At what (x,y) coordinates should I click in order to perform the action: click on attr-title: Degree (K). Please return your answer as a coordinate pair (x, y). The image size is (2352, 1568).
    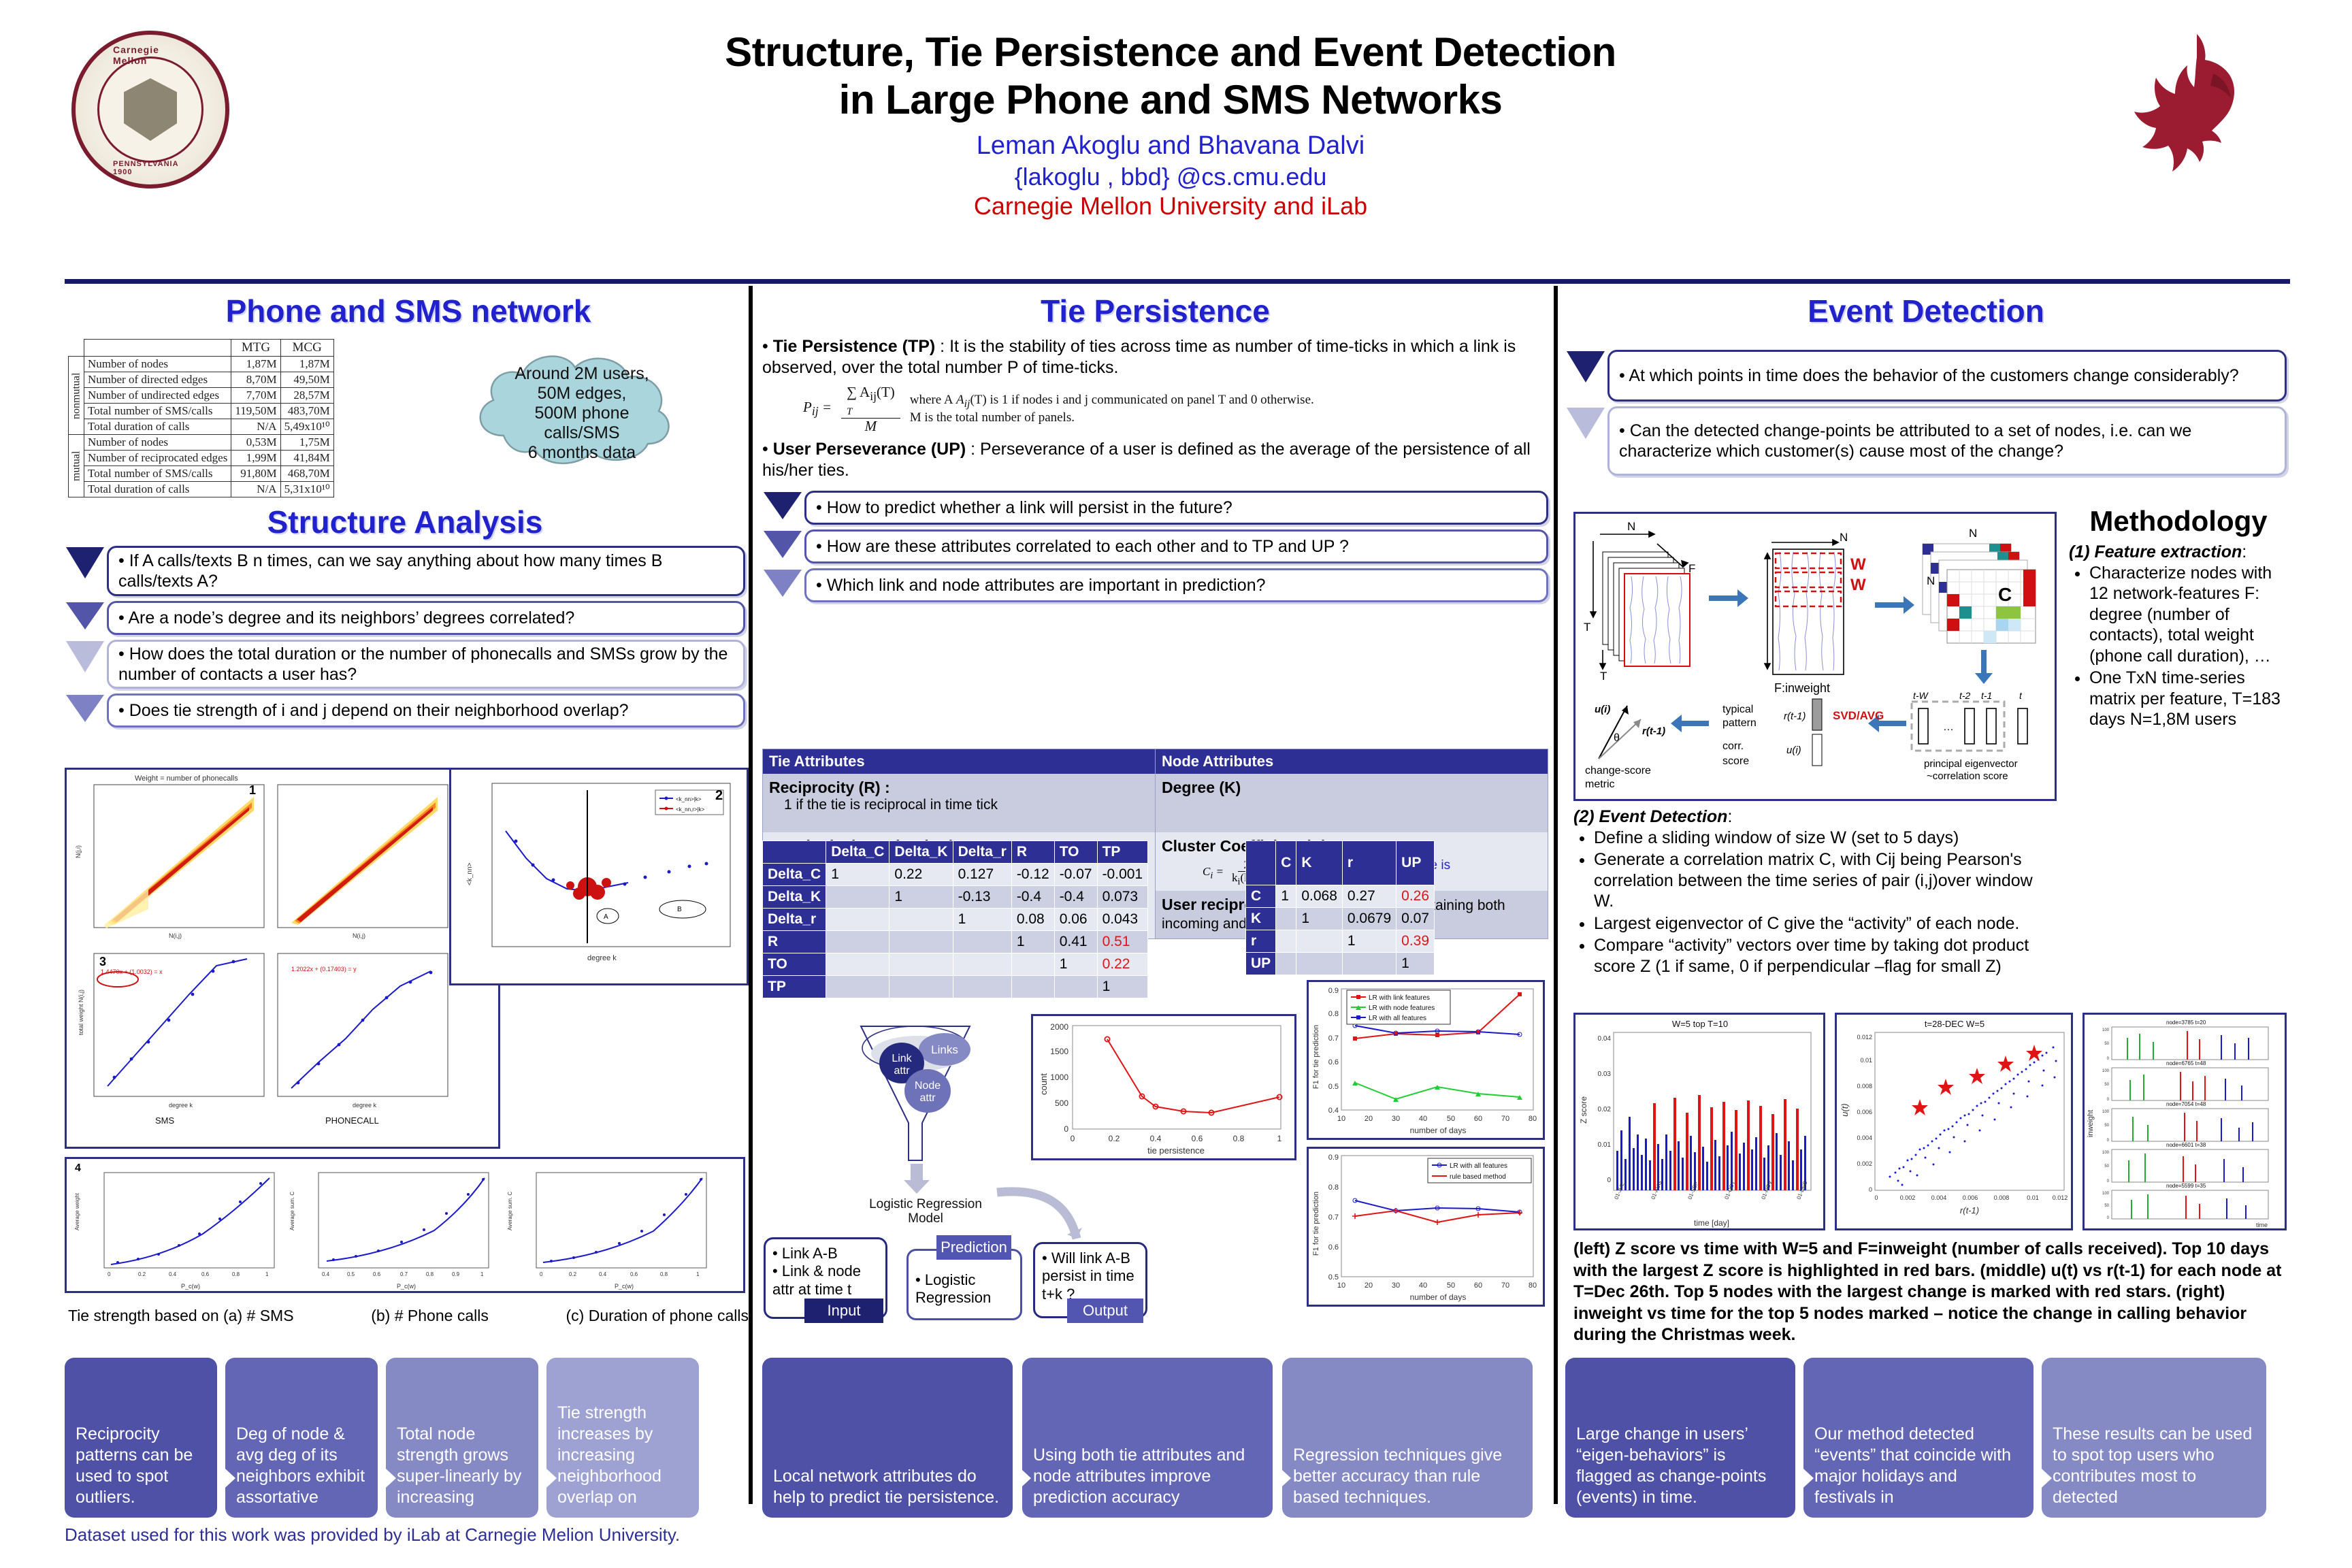
    Looking at the image, I should click on (1202, 787).